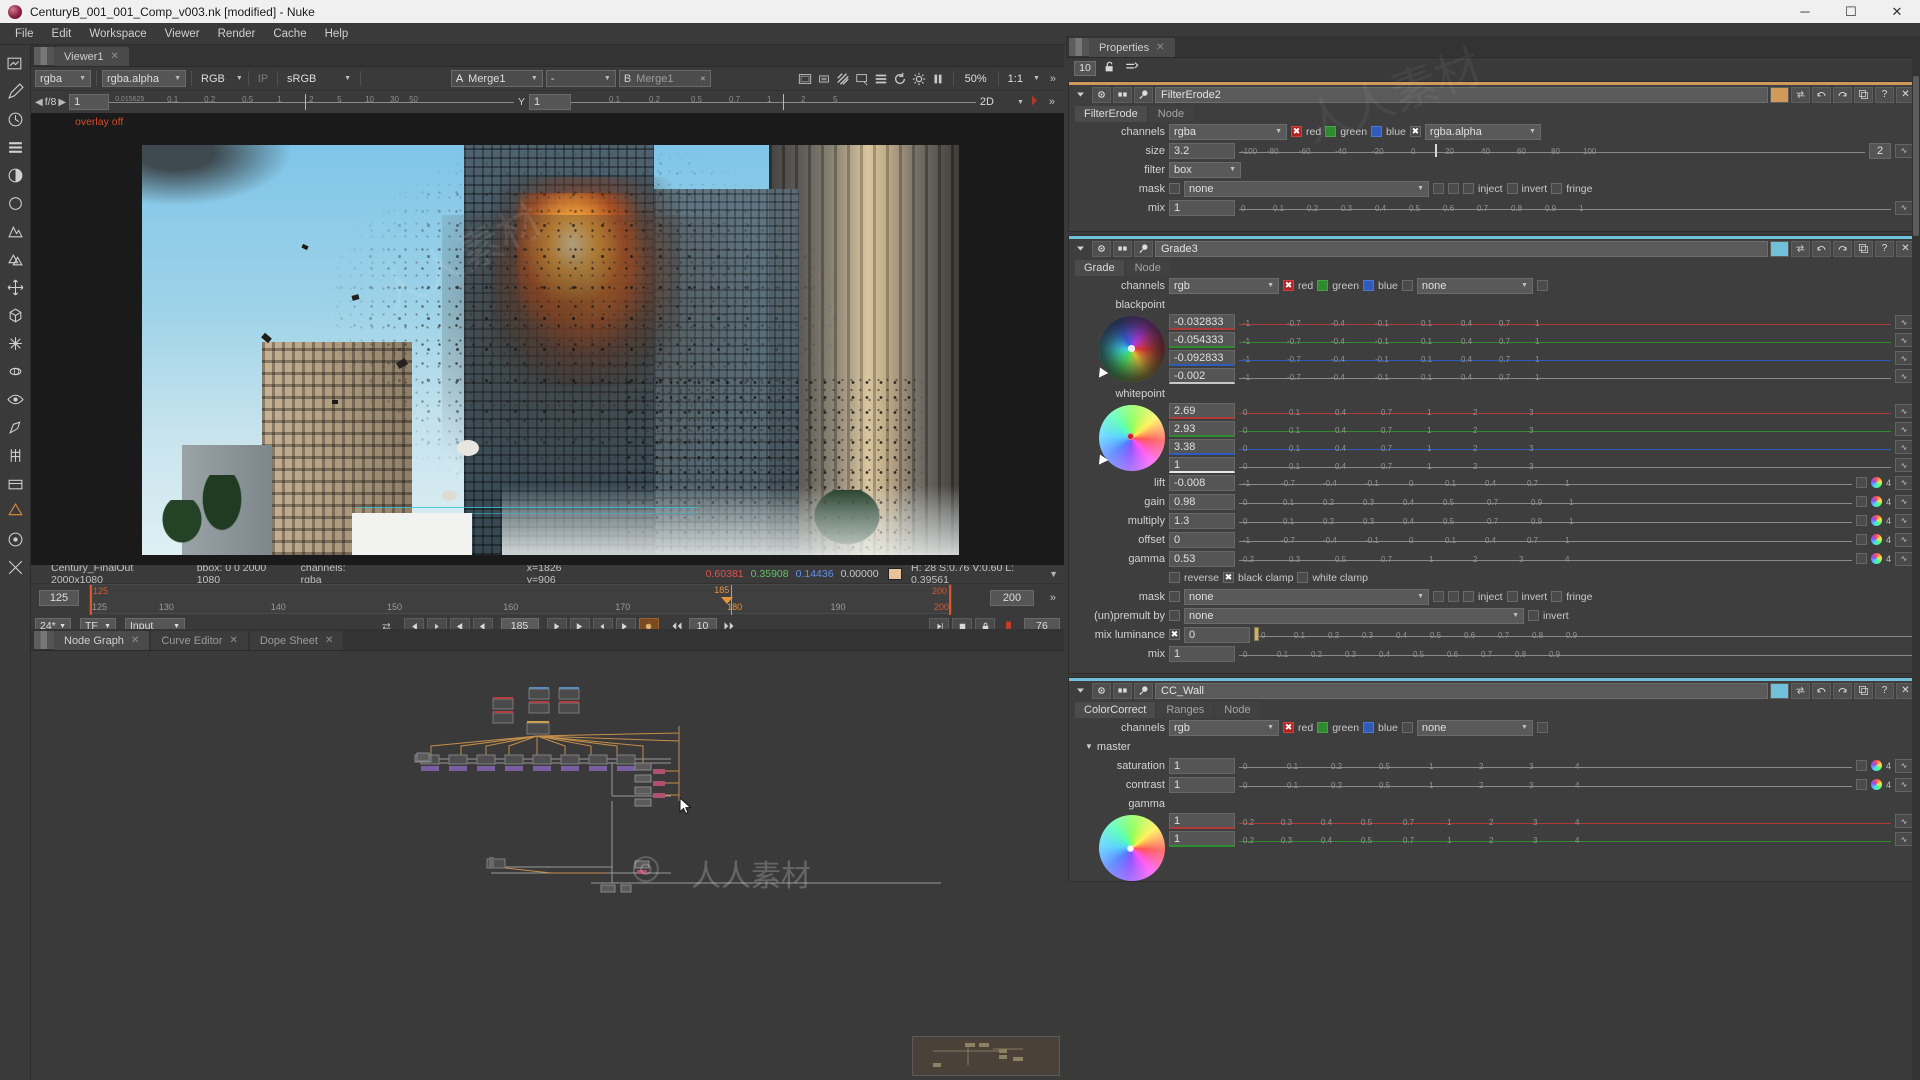  What do you see at coordinates (1202, 520) in the screenshot?
I see `multiply-field: 1.3` at bounding box center [1202, 520].